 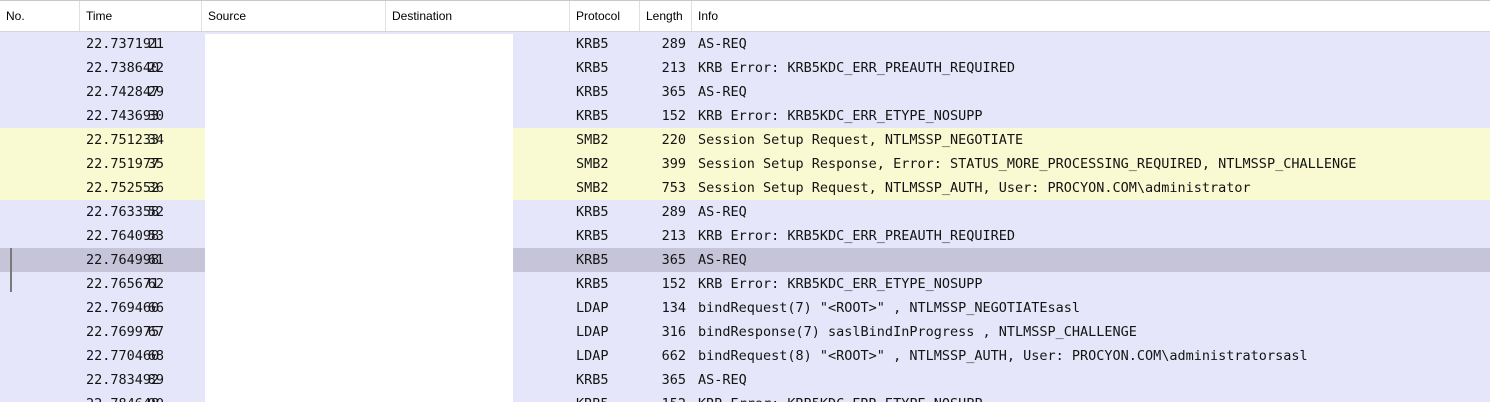 I want to click on packet-time: 22.784648, so click(x=143, y=397).